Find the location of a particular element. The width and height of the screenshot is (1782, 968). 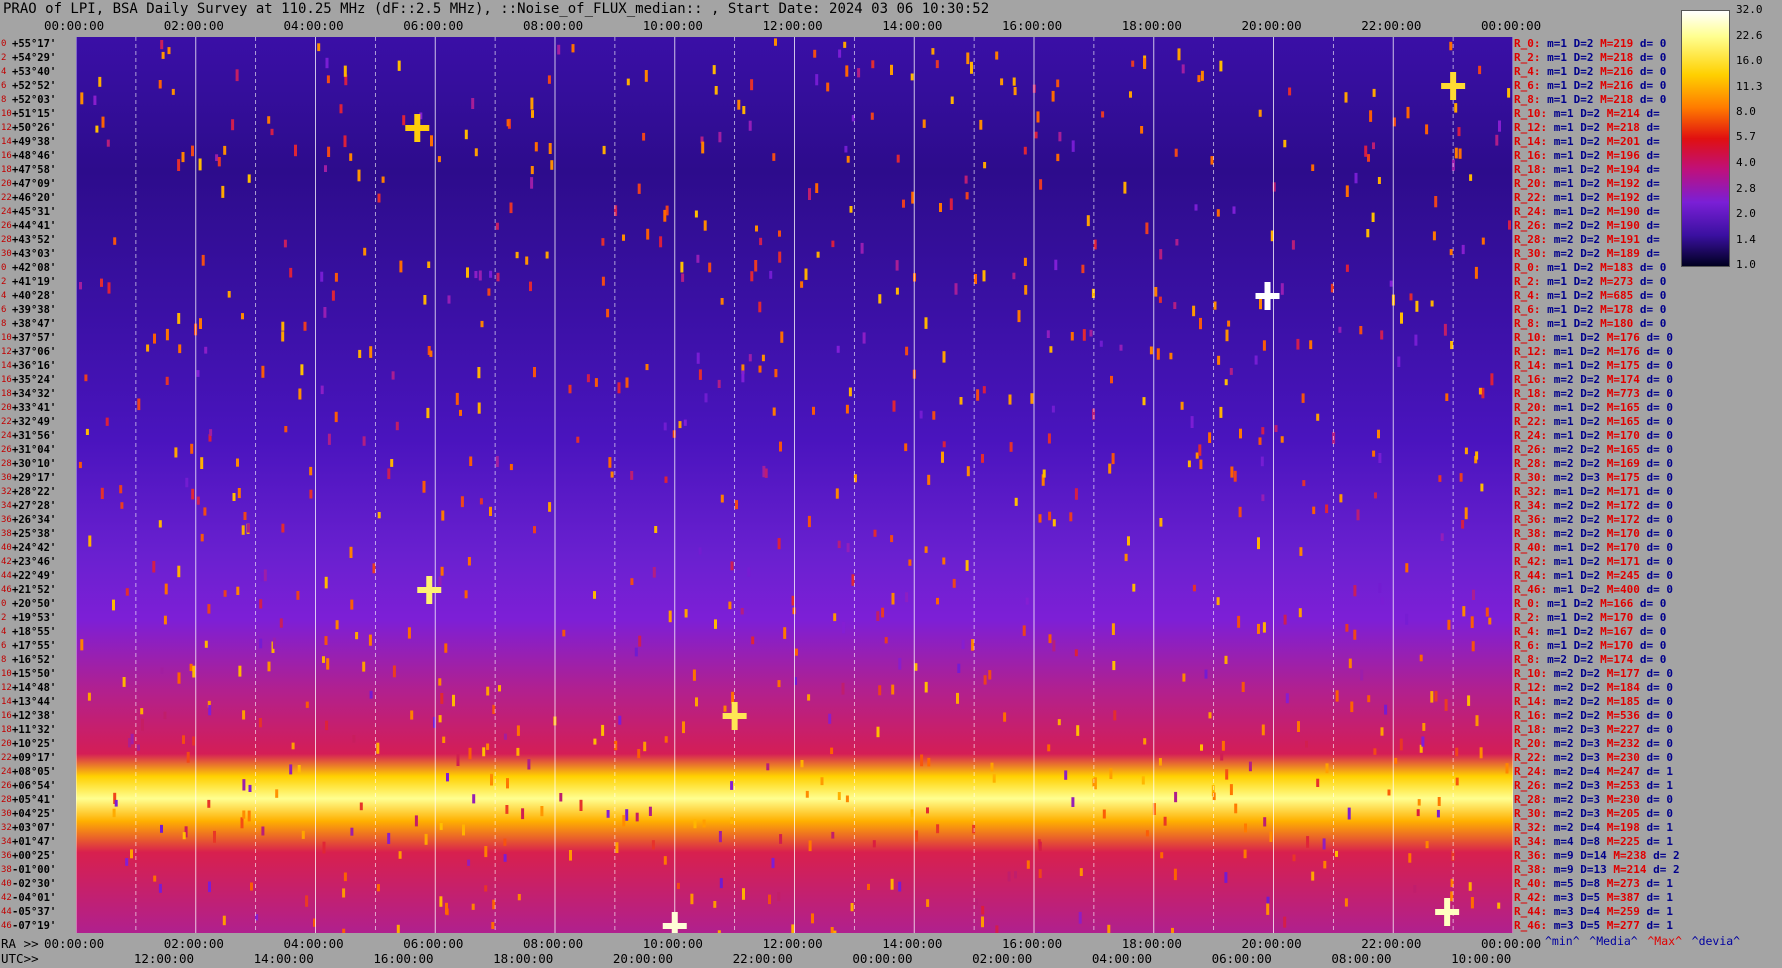

utc-tick-label: 06:00:00 is located at coordinates (1241, 958).